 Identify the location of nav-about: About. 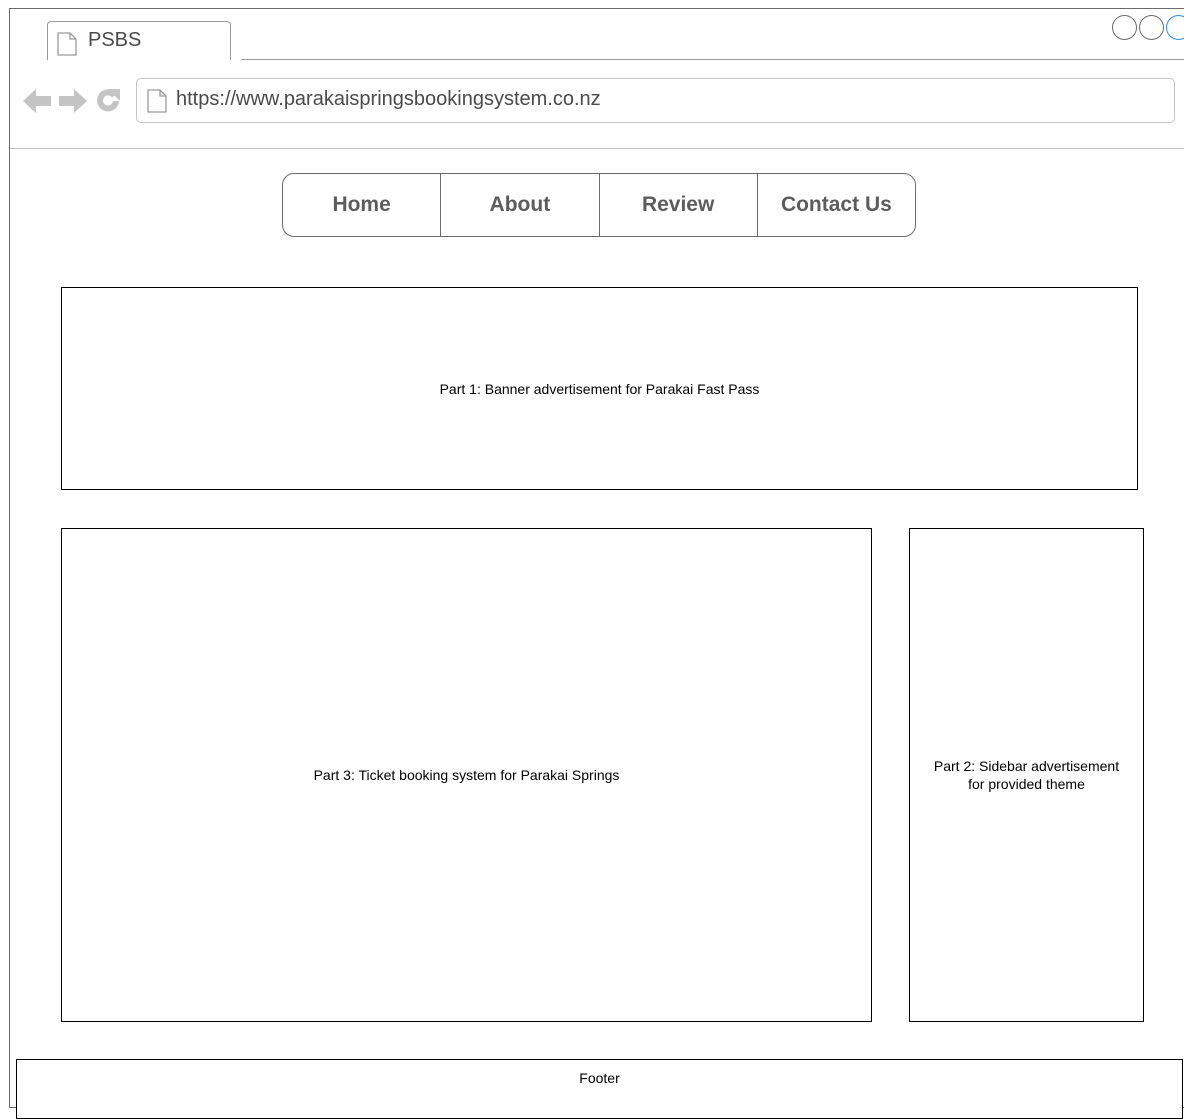
(520, 205).